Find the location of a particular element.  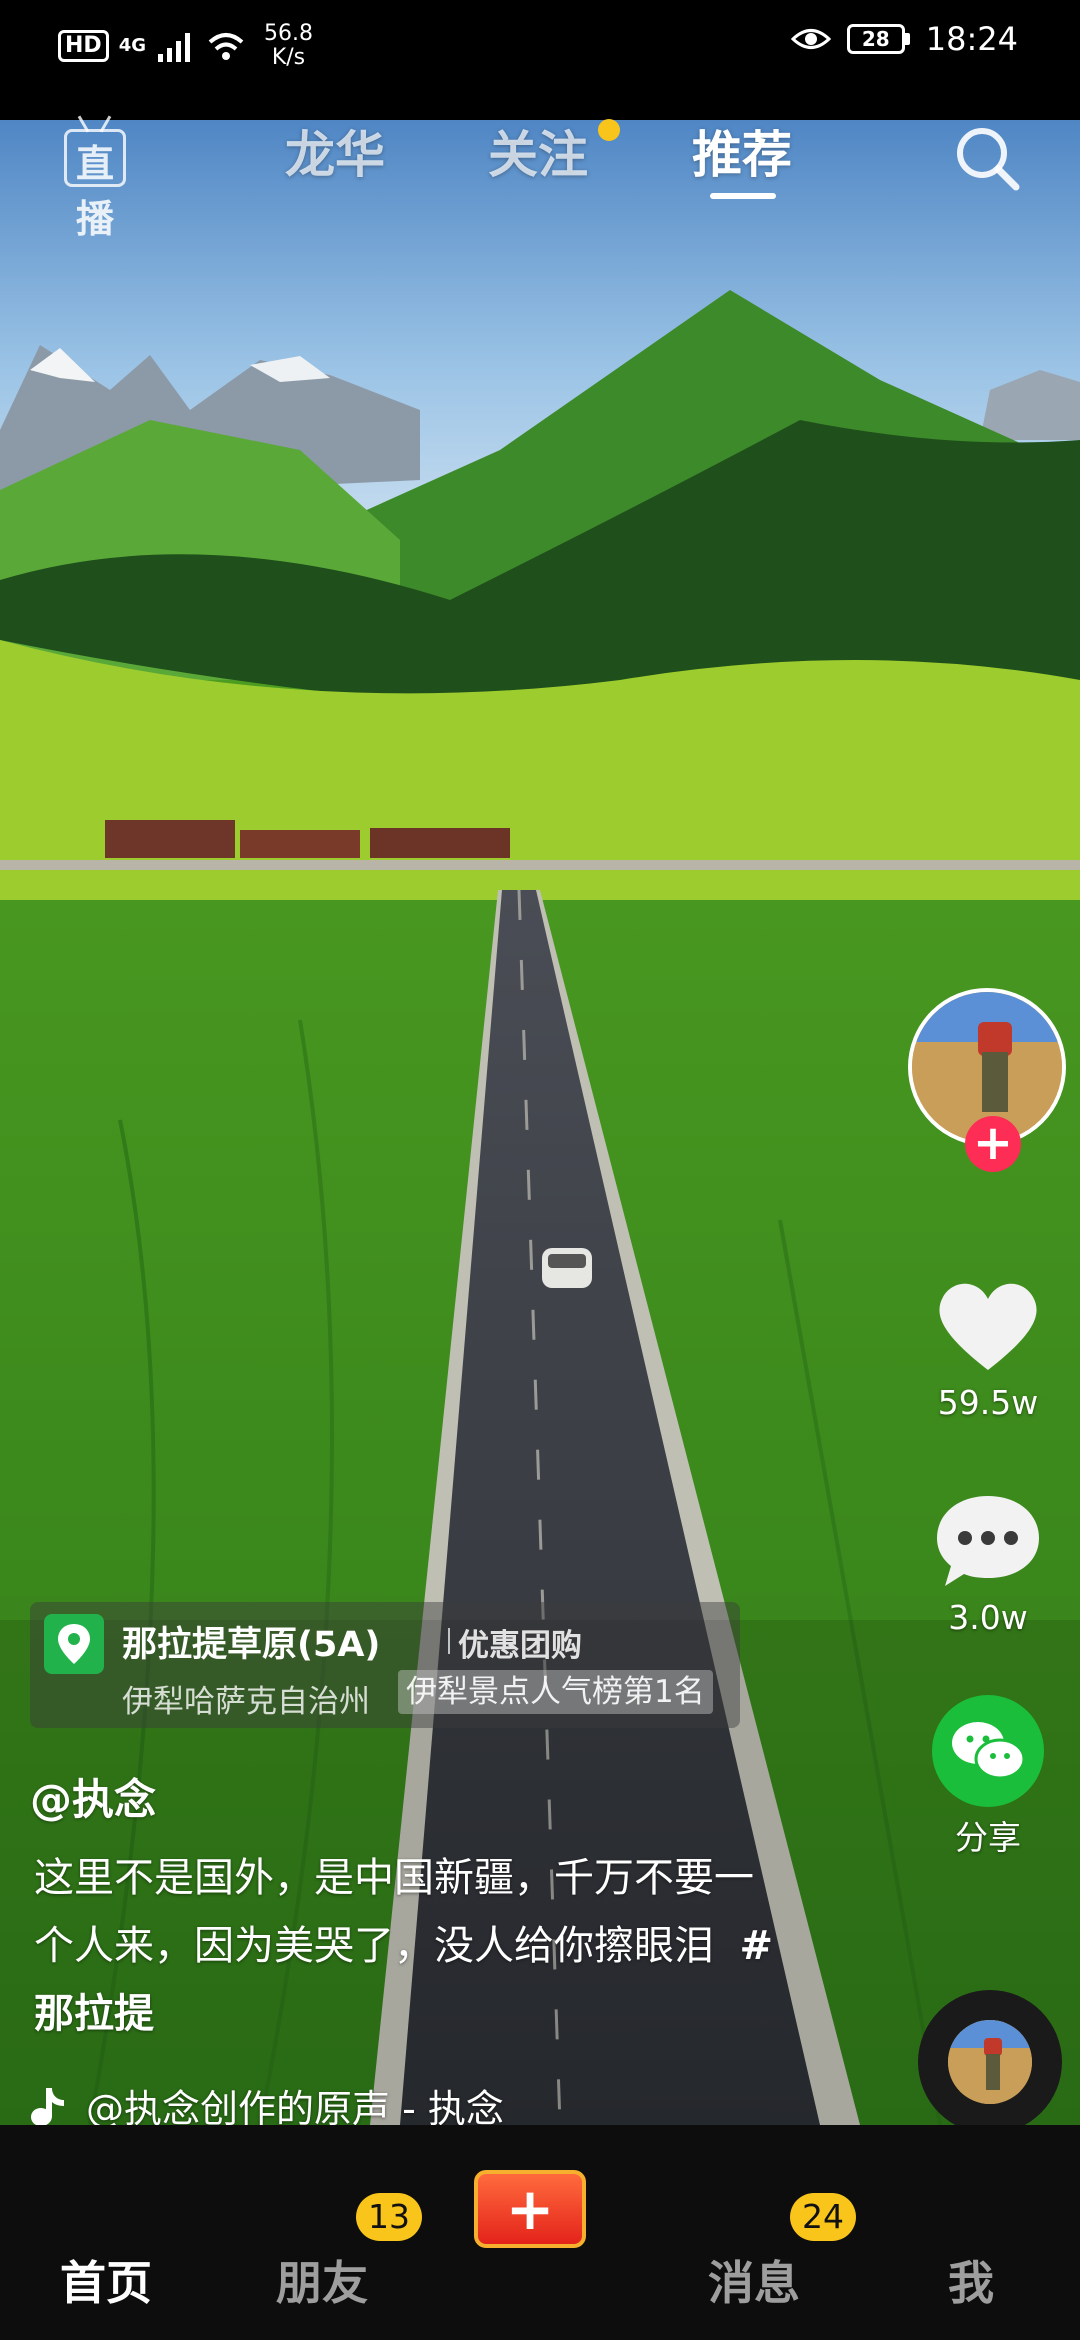

music-disc is located at coordinates (990, 2062).